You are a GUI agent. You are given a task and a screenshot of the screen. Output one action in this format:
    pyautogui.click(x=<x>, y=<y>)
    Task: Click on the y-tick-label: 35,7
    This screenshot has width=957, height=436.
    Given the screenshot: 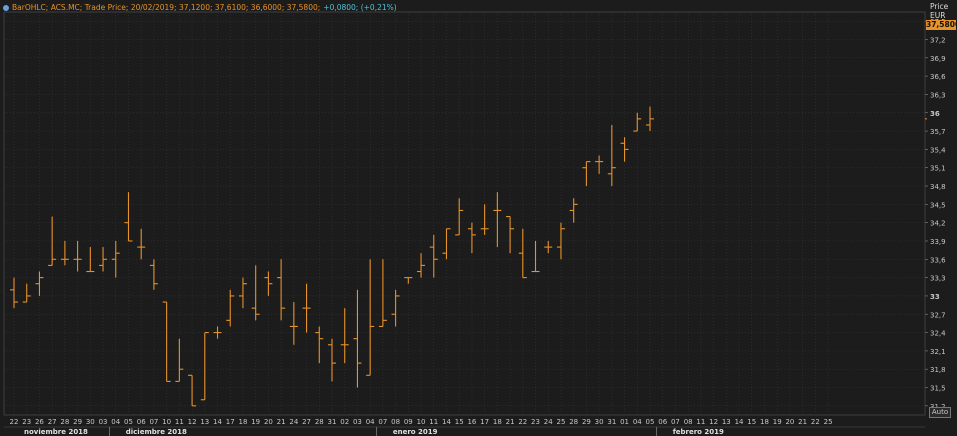 What is the action you would take?
    pyautogui.click(x=938, y=132)
    